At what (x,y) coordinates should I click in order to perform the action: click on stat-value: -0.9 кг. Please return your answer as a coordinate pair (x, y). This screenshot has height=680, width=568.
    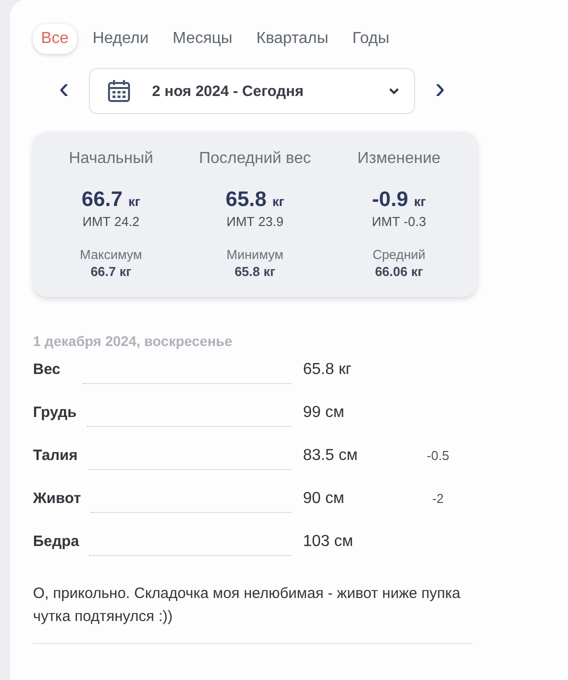
    Looking at the image, I should click on (399, 200).